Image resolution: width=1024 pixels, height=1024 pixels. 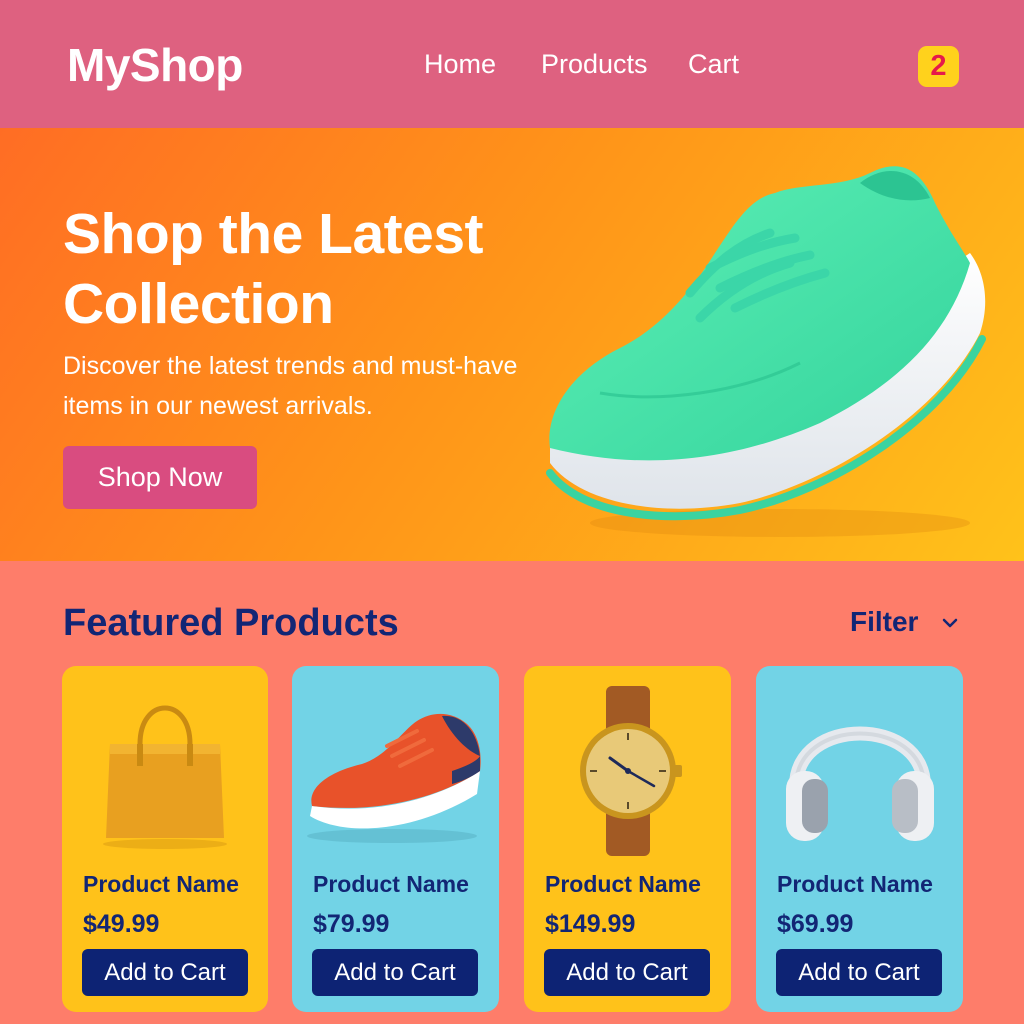 What do you see at coordinates (165, 777) in the screenshot?
I see `tote-bag-image` at bounding box center [165, 777].